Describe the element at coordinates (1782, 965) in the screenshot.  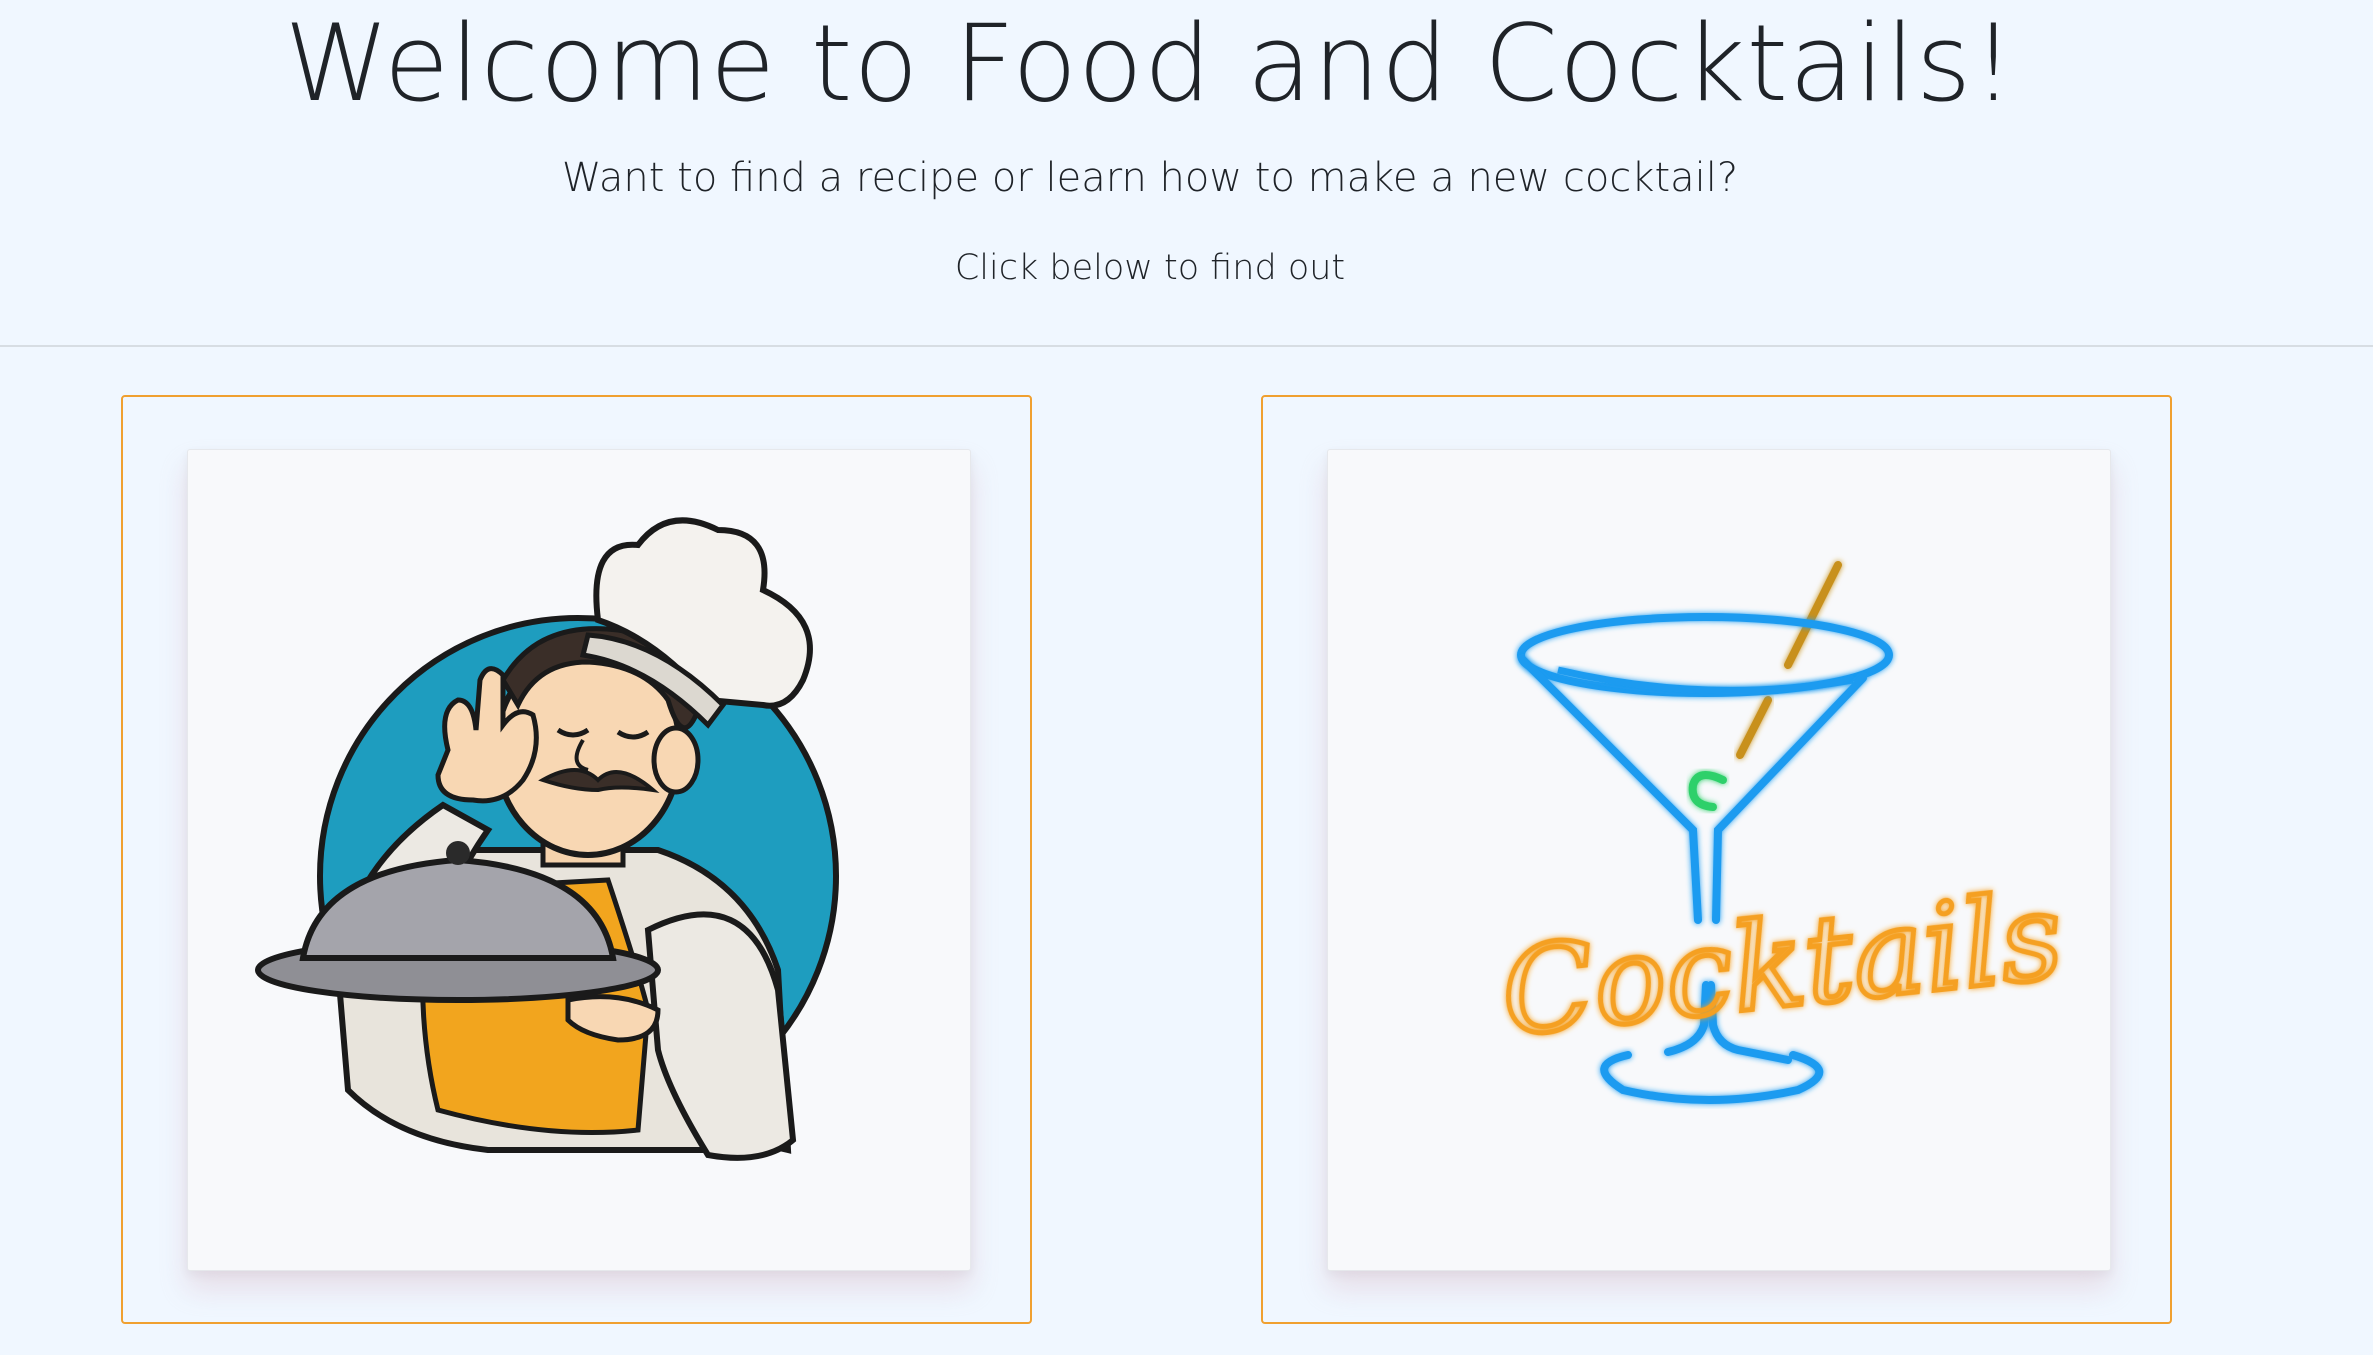
I see `neon-cocktails-text: Cocktails` at that location.